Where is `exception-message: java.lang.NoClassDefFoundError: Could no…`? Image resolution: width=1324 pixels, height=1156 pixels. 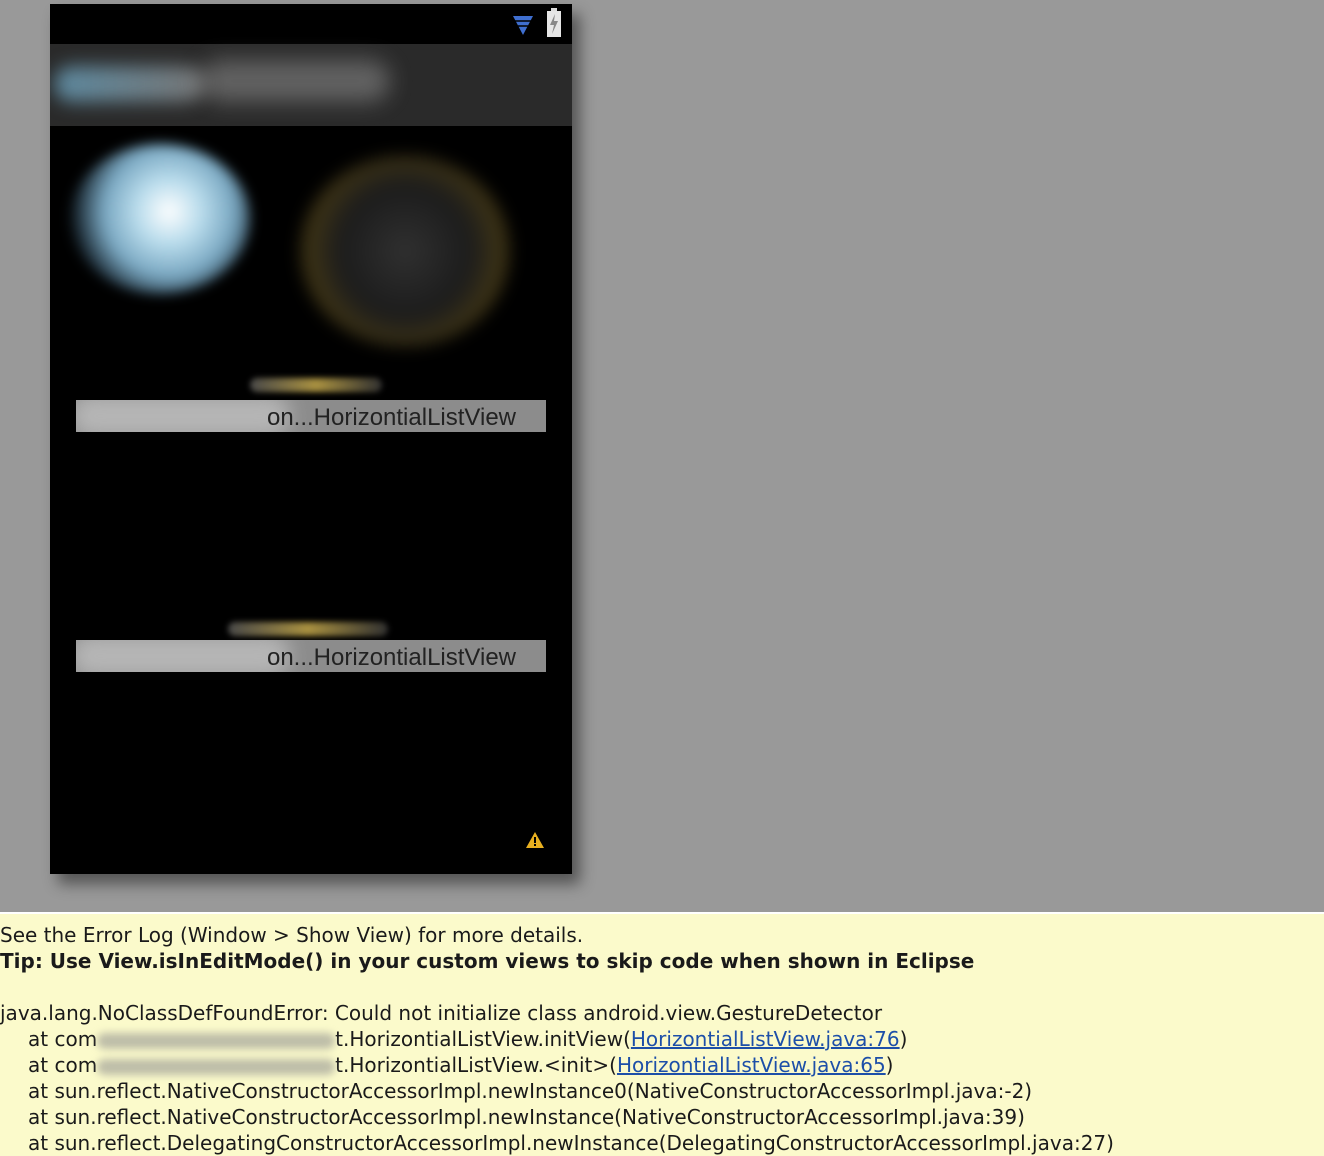
exception-message: java.lang.NoClassDefFoundError: Could no… is located at coordinates (441, 1013).